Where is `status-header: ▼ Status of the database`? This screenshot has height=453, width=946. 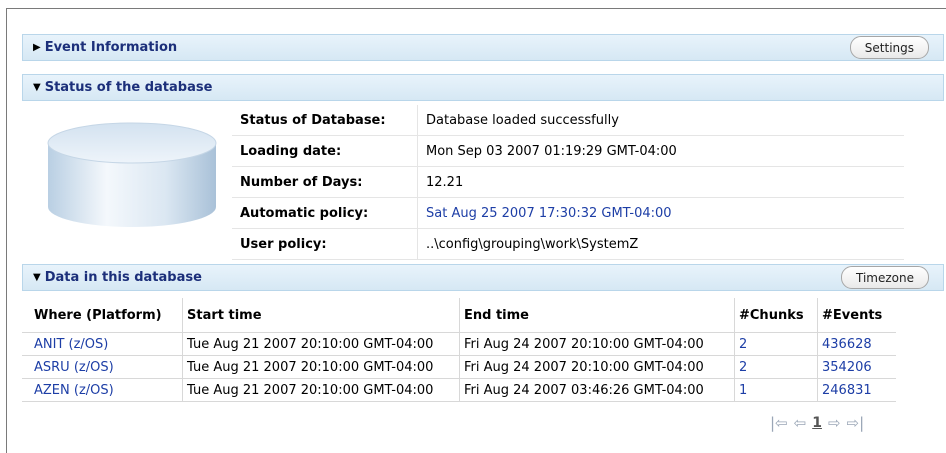 status-header: ▼ Status of the database is located at coordinates (483, 87).